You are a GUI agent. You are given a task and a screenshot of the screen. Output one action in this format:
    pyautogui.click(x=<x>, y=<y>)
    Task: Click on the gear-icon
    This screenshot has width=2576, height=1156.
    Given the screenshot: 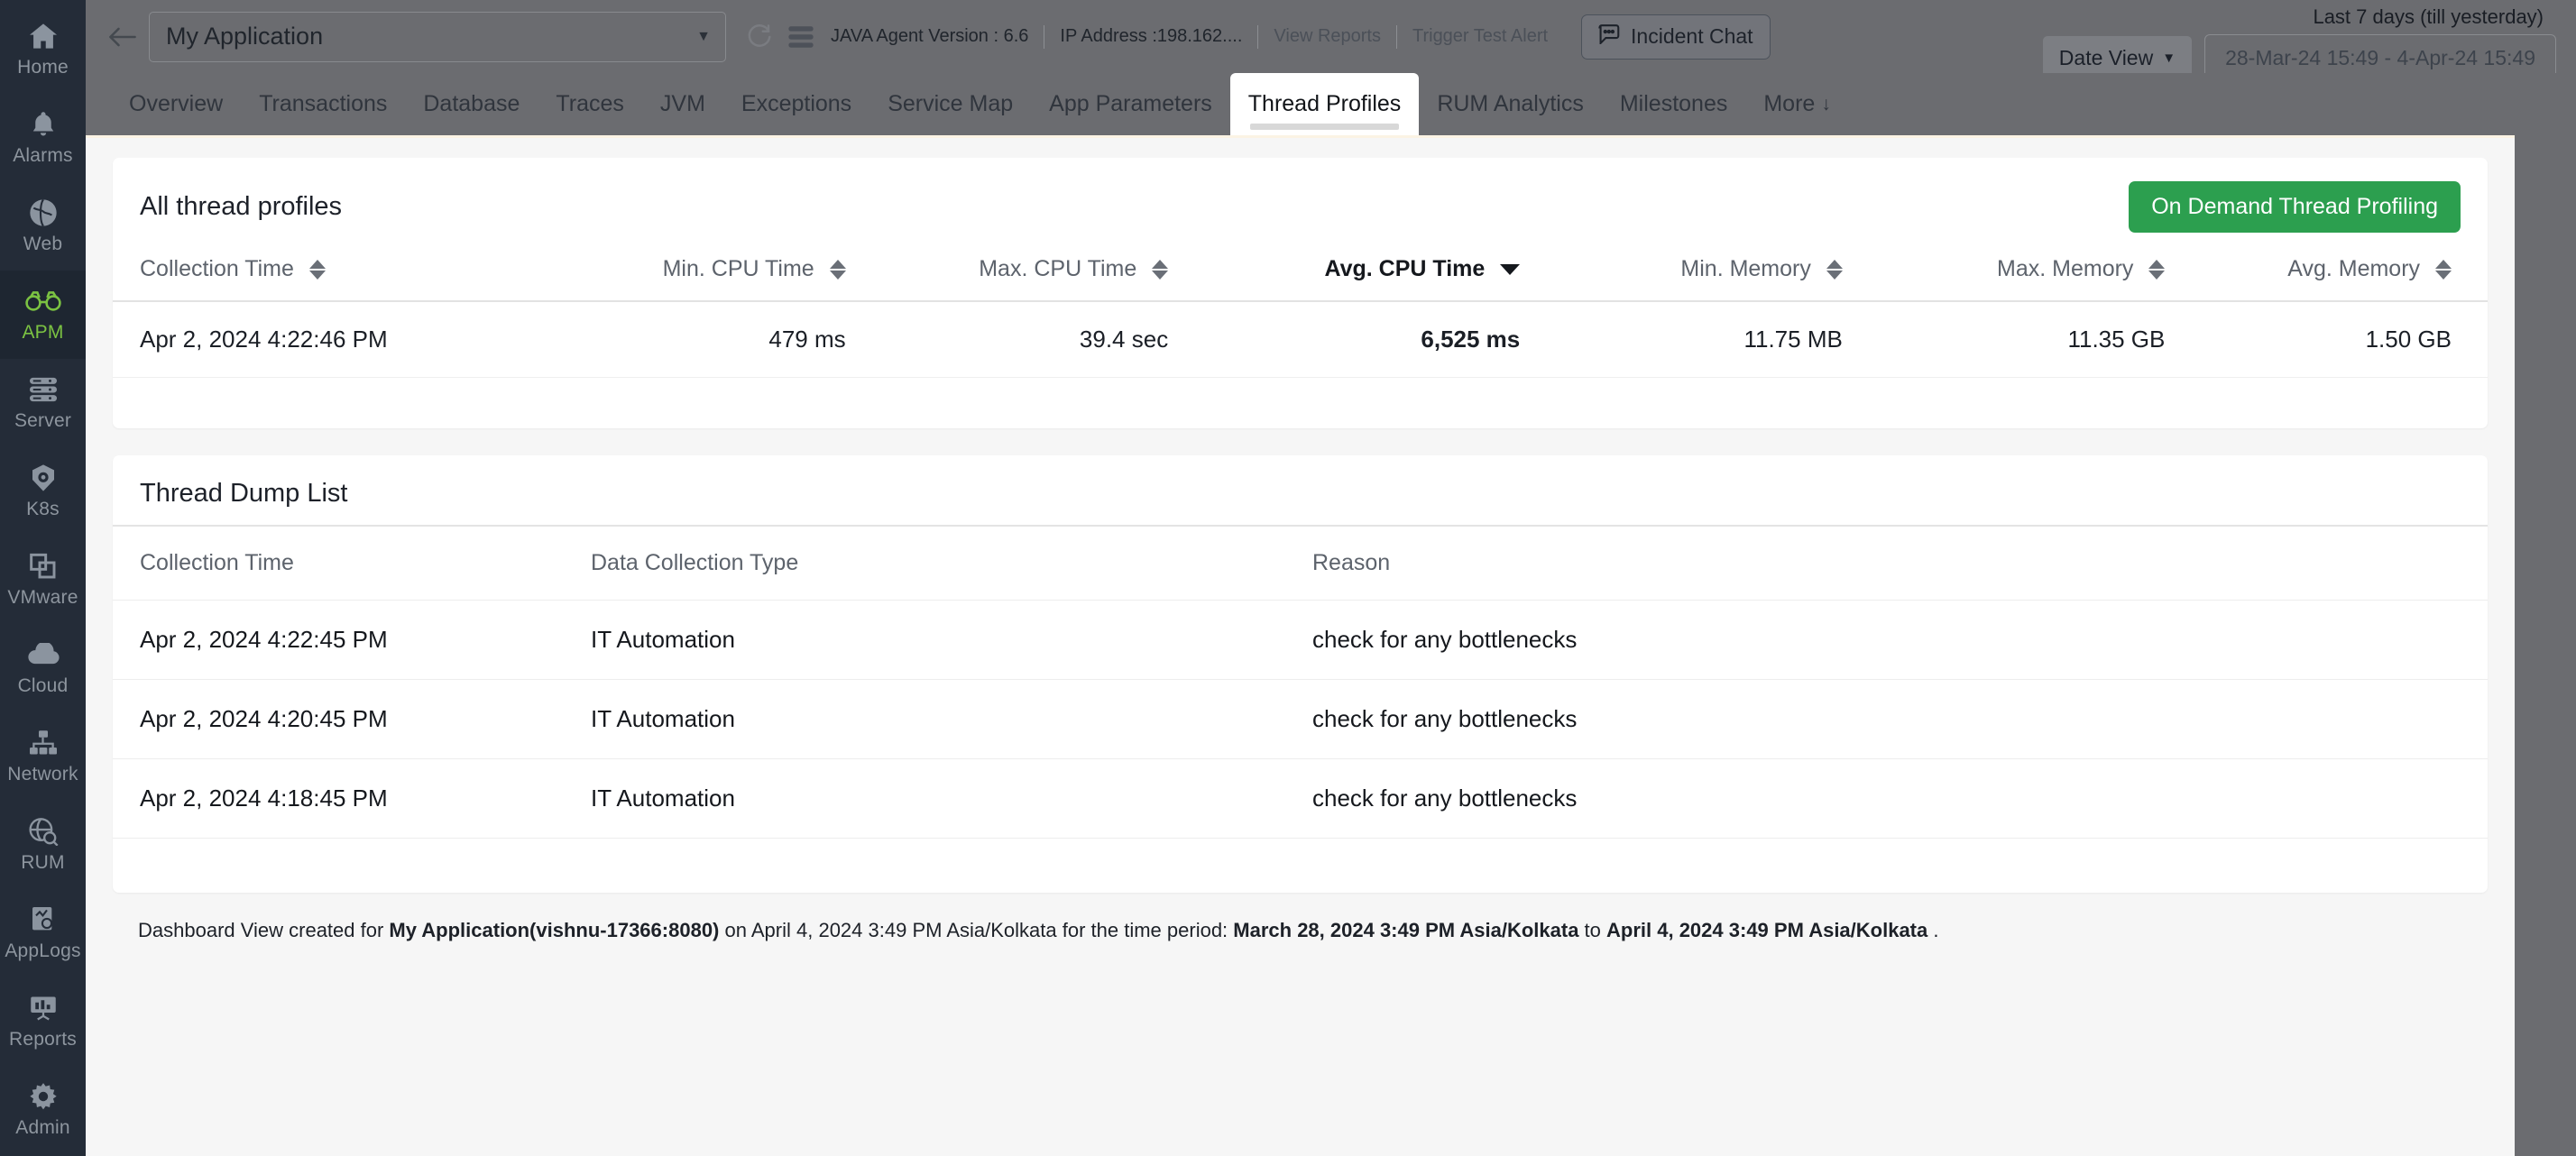 What is the action you would take?
    pyautogui.click(x=43, y=1096)
    